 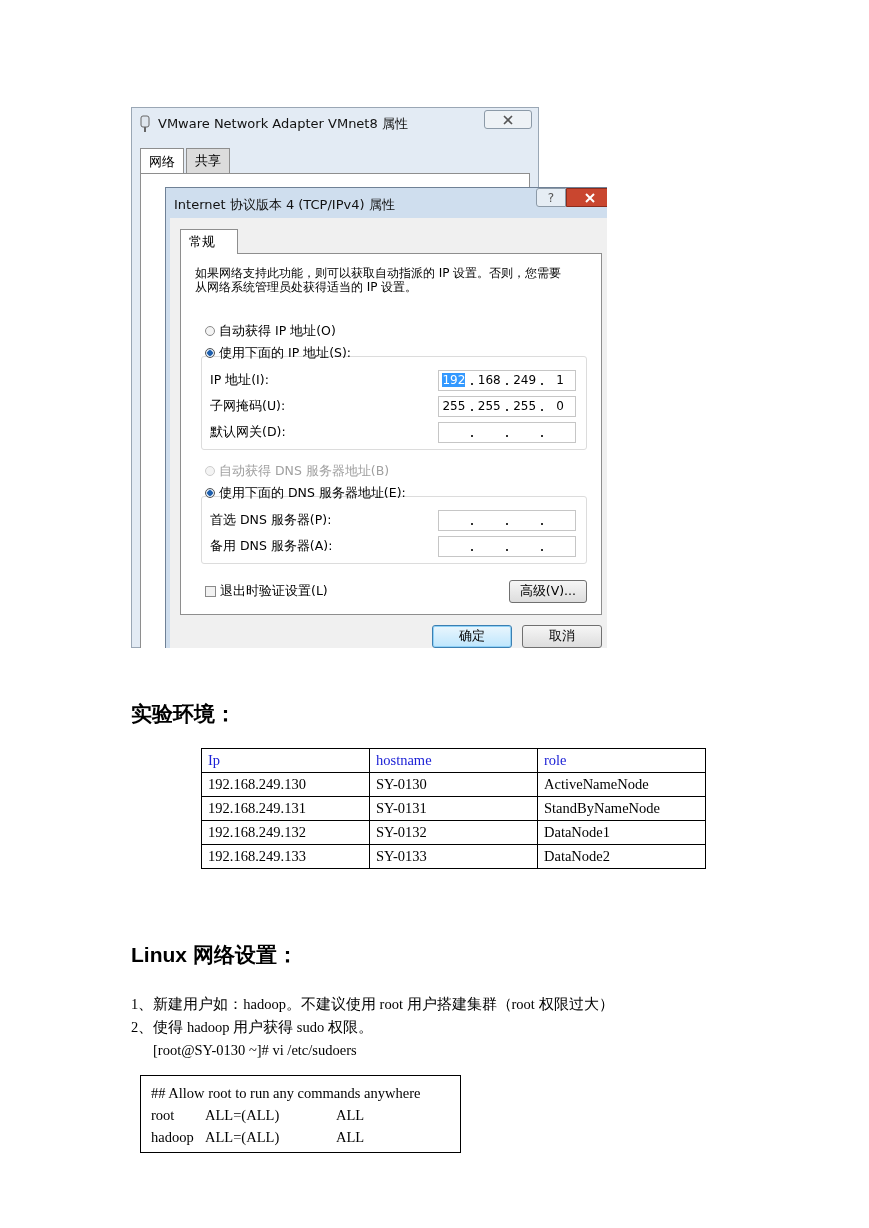 What do you see at coordinates (285, 760) in the screenshot?
I see `column-header: Ip` at bounding box center [285, 760].